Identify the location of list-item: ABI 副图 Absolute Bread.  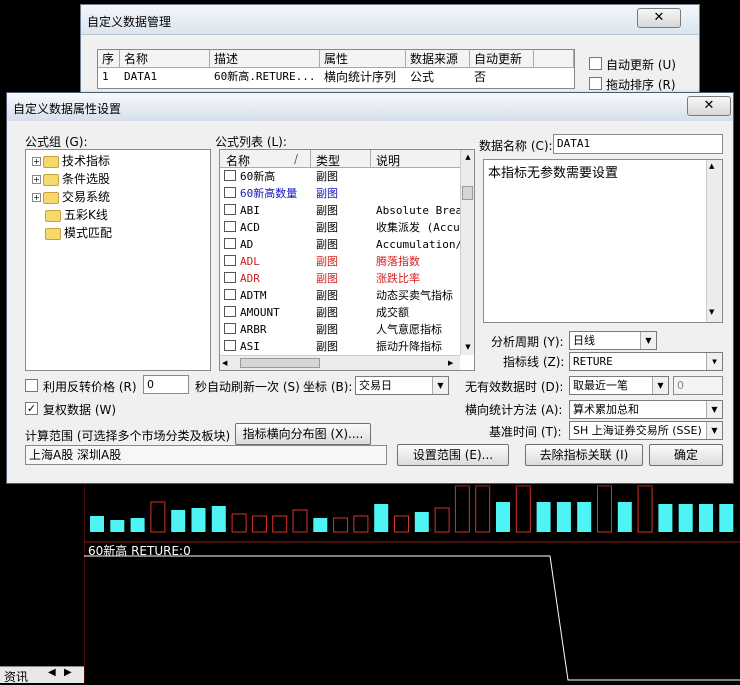
(344, 210).